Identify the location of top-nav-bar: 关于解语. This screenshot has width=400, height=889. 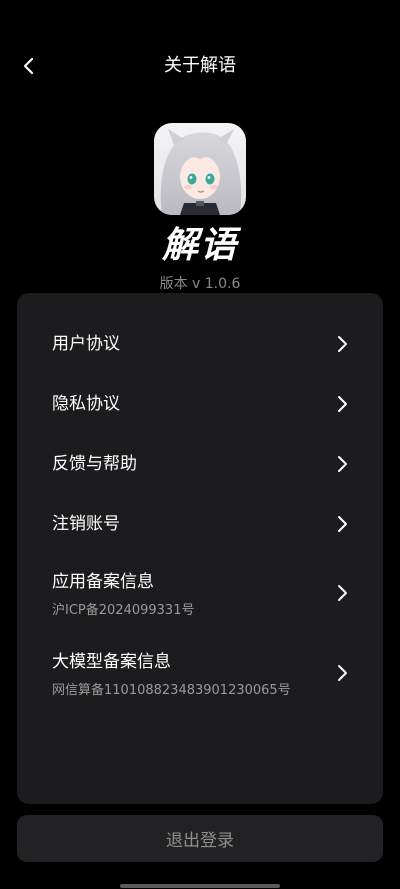
(200, 66).